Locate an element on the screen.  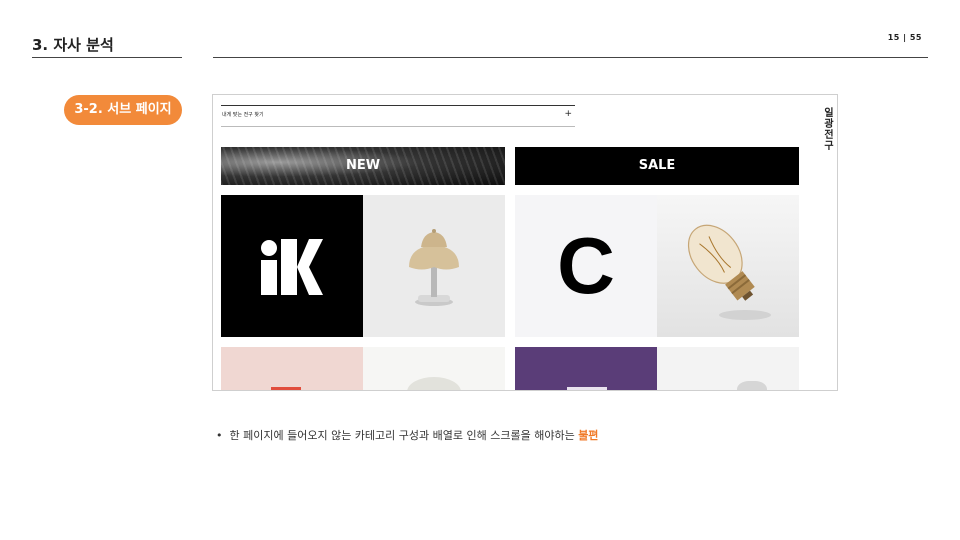
edison-bulb-icon is located at coordinates (729, 272).